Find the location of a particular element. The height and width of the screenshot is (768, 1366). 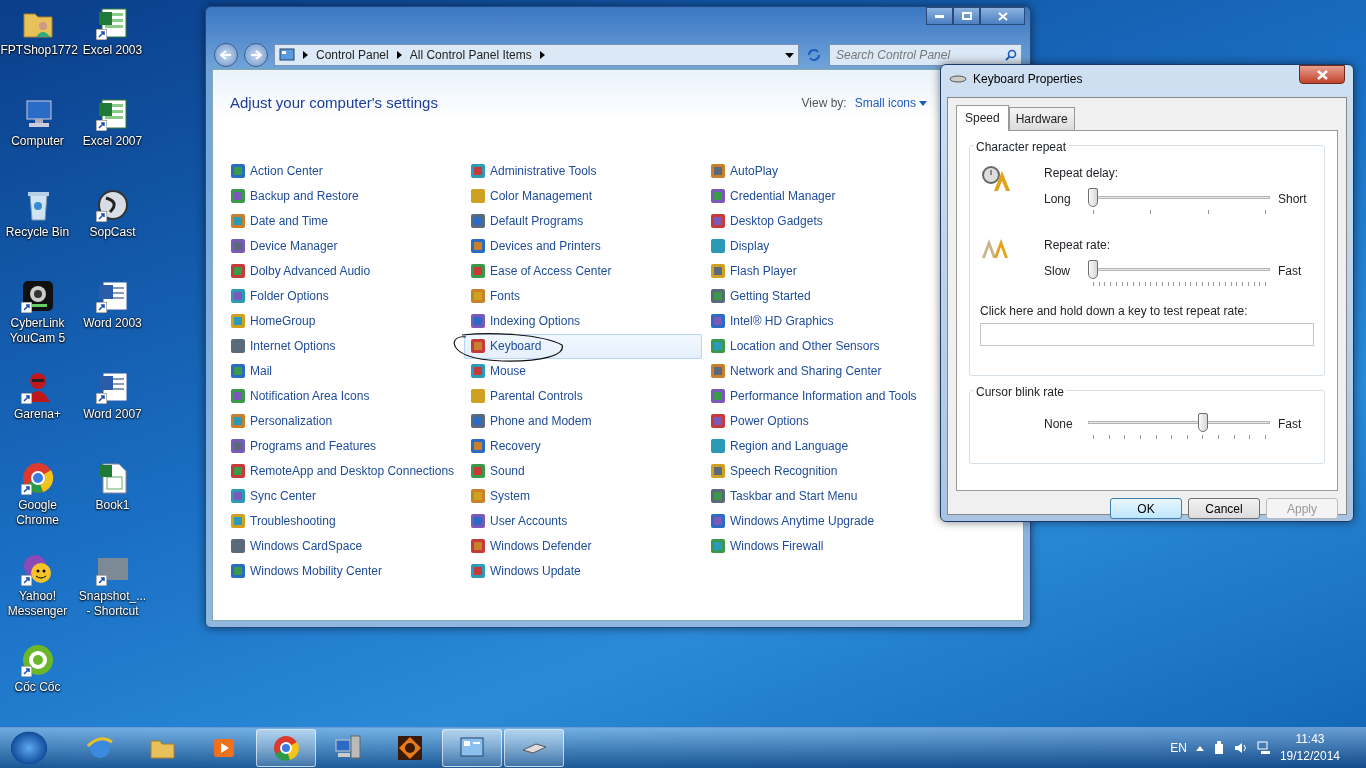

settings-item: Windows Update is located at coordinates (583, 571).